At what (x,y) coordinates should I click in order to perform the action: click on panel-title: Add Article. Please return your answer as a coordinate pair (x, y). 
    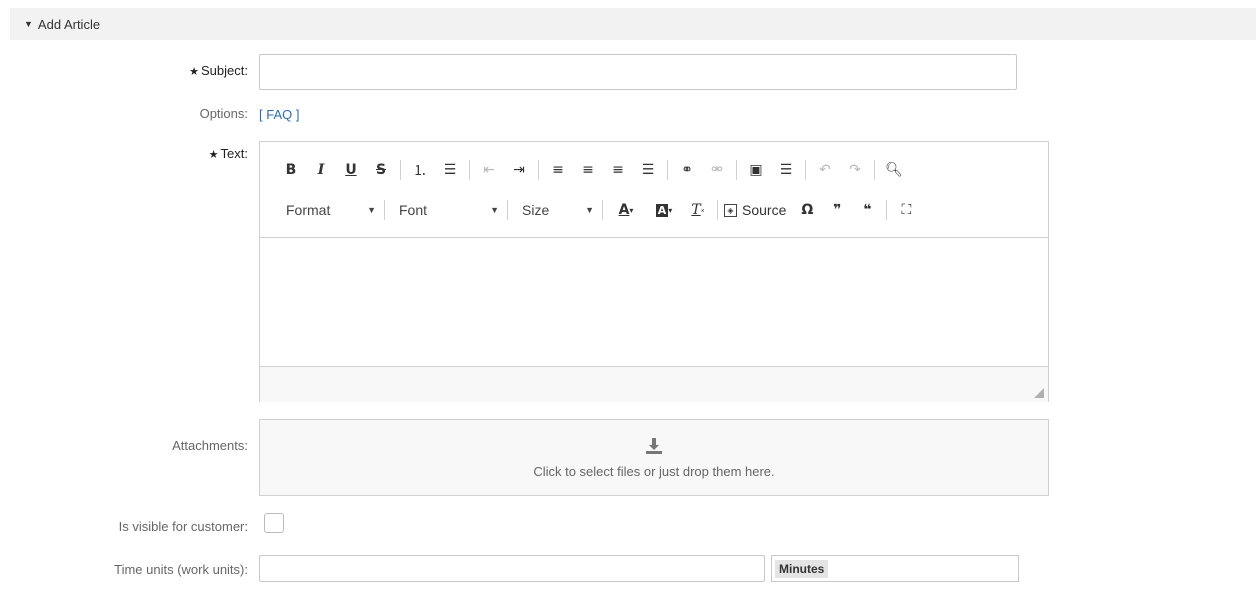
    Looking at the image, I should click on (69, 24).